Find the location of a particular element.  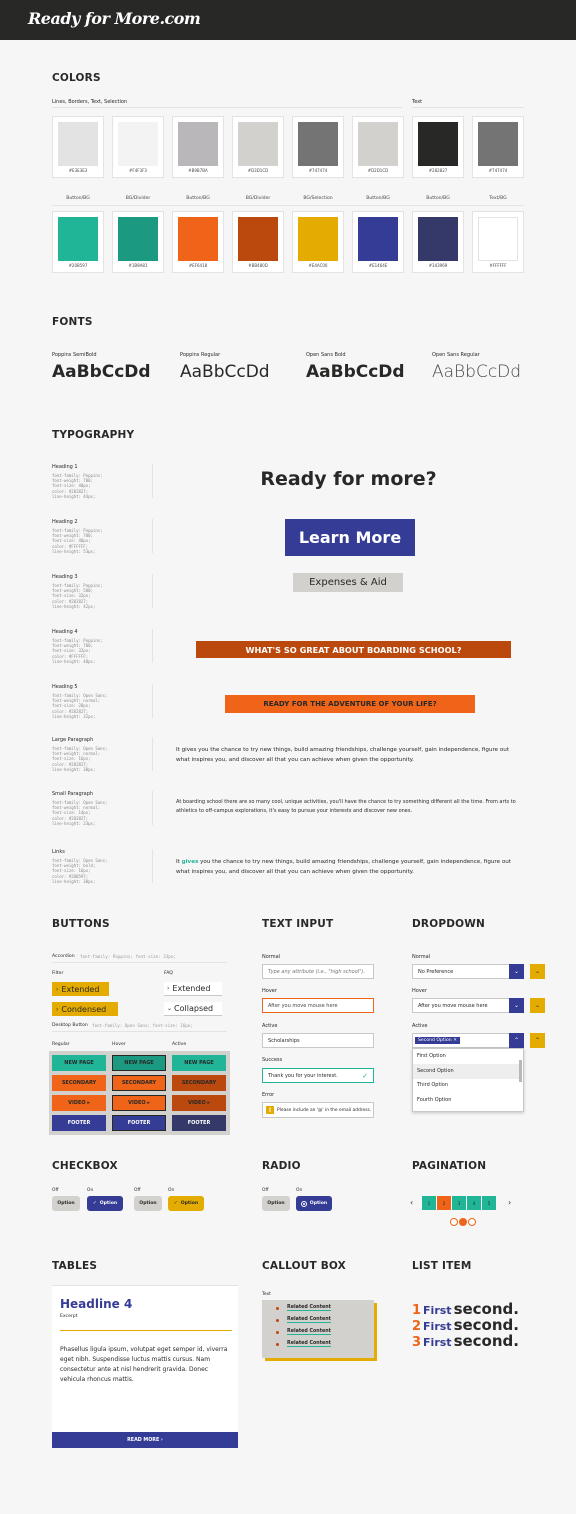

desktop-button-active: NEW PAGE is located at coordinates (199, 1063).